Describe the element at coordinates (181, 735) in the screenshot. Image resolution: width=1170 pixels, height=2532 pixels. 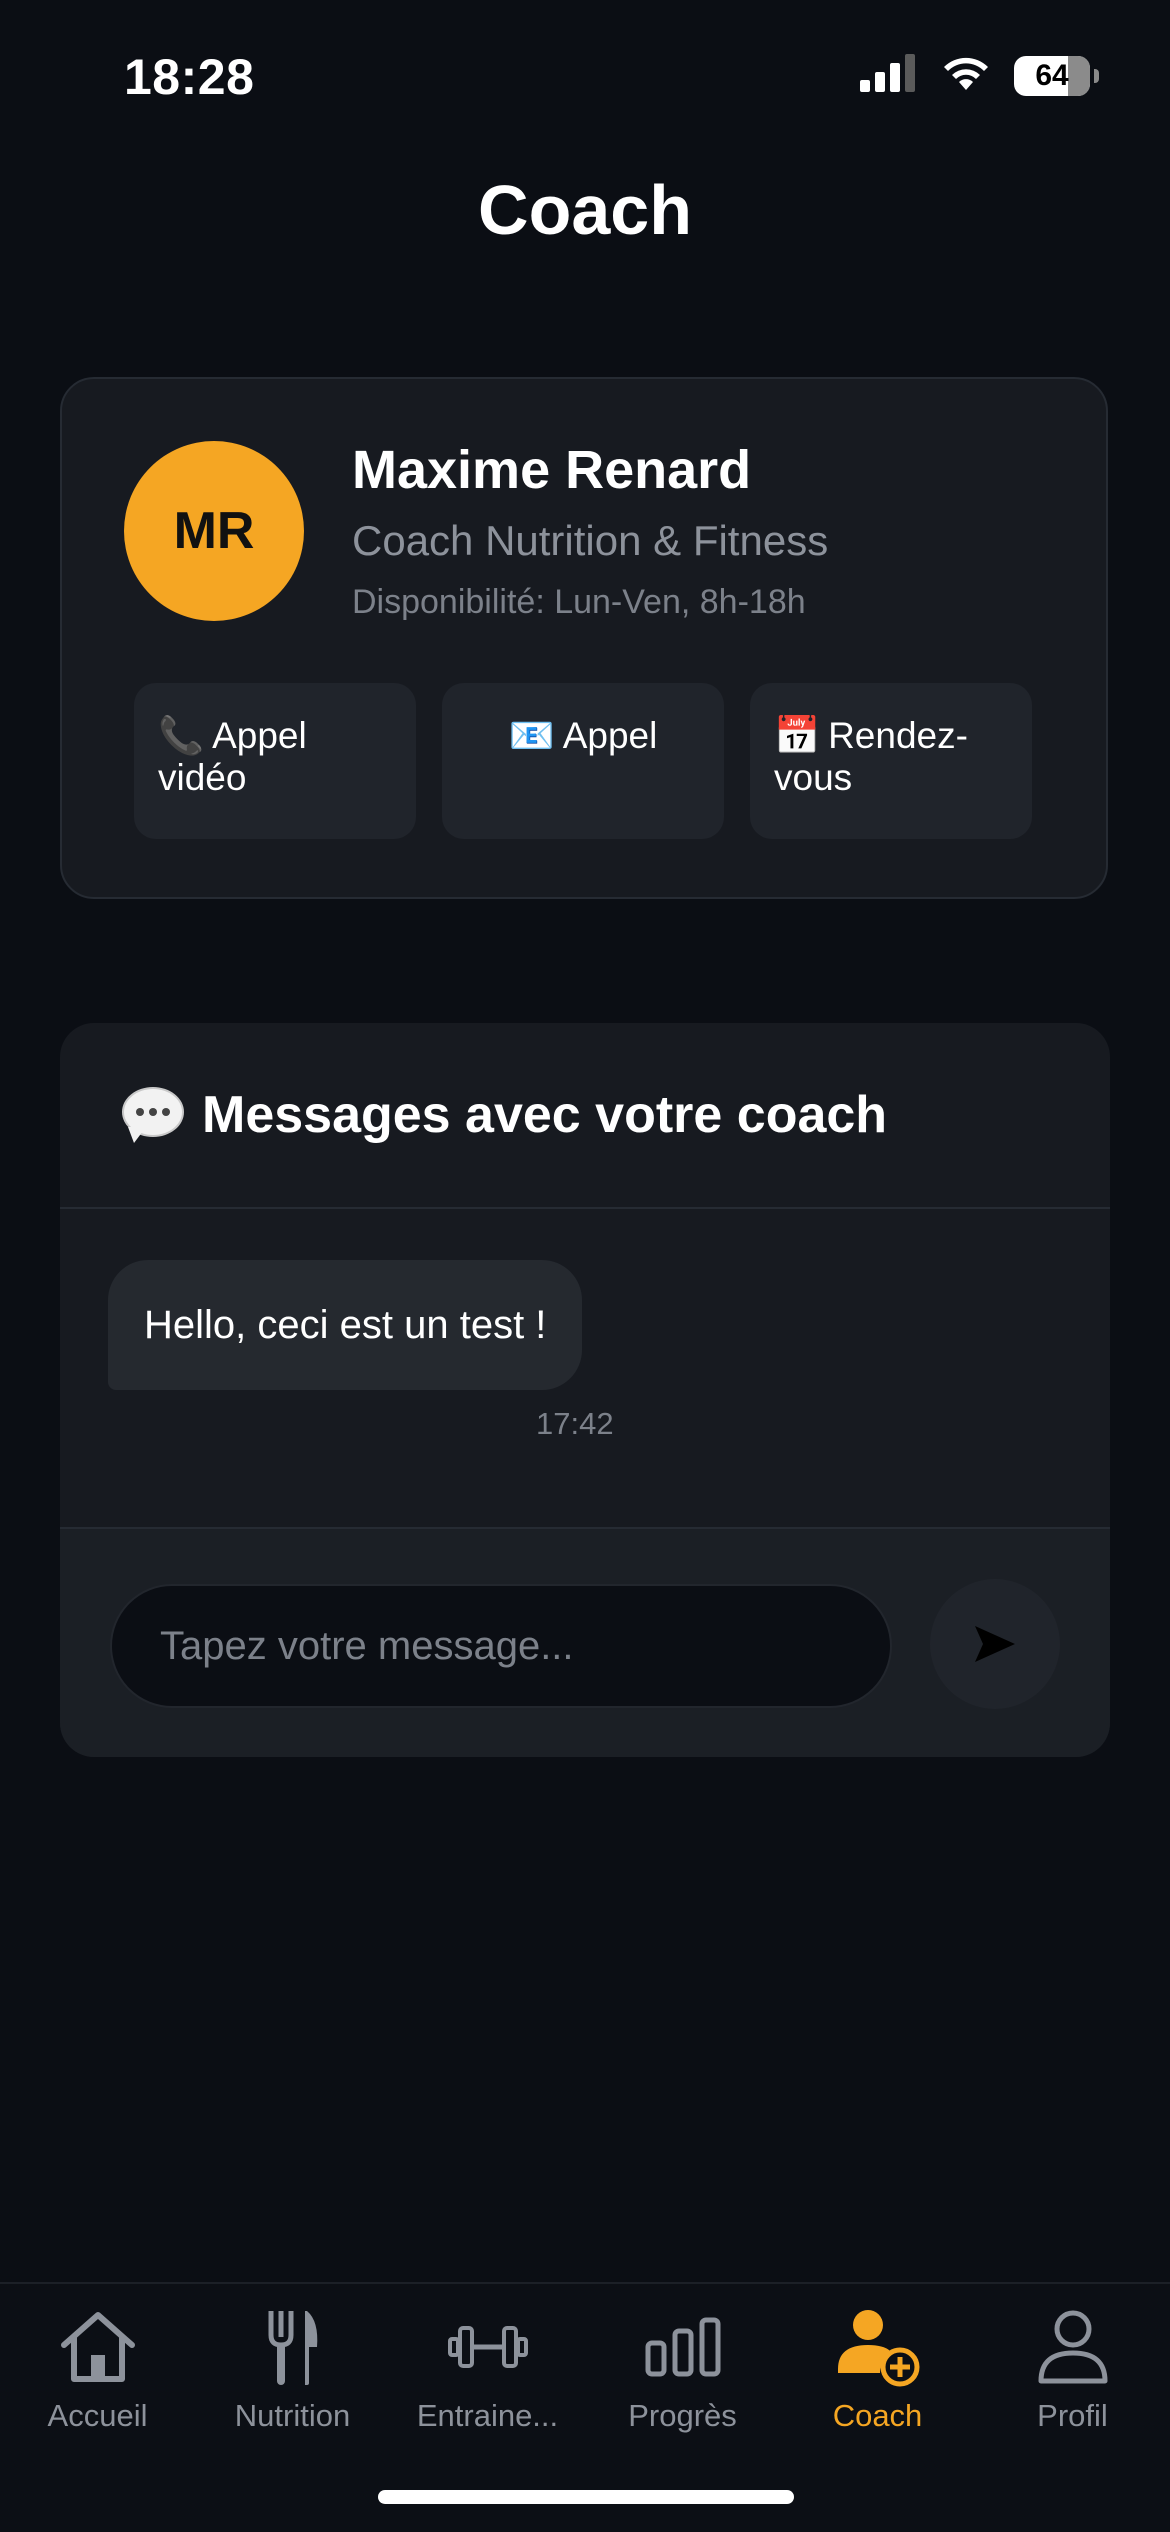
I see `phone-icon: 📞` at that location.